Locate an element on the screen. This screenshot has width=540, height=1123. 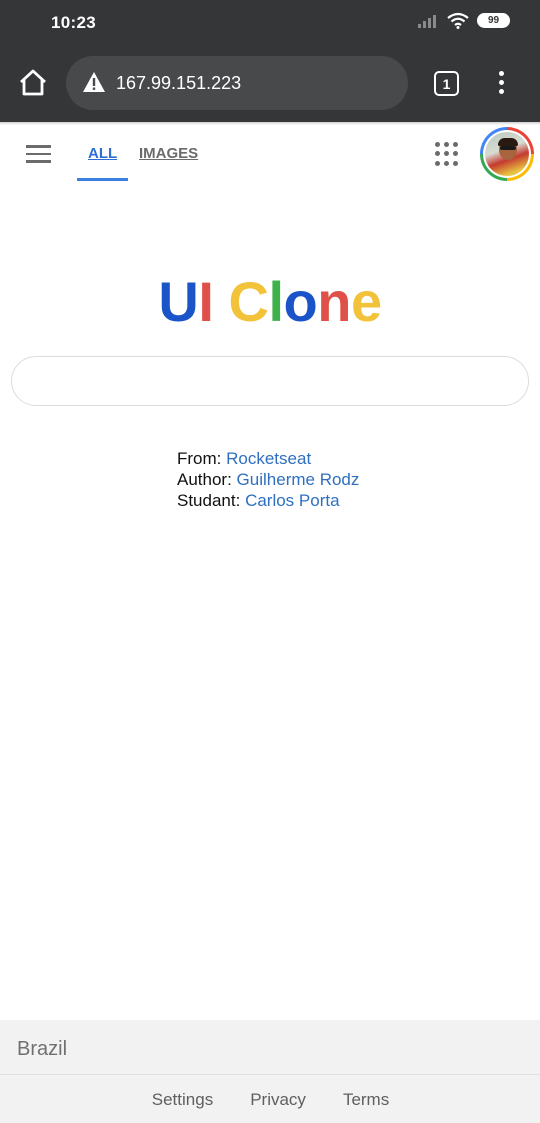
tabs-icon: 1 is located at coordinates (446, 83).